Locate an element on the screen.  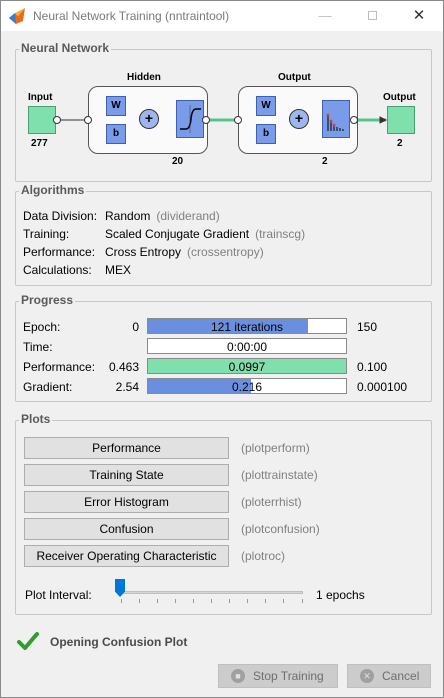
progress-row: Performance: 0.463 0.0997 0.100 is located at coordinates (223, 367).